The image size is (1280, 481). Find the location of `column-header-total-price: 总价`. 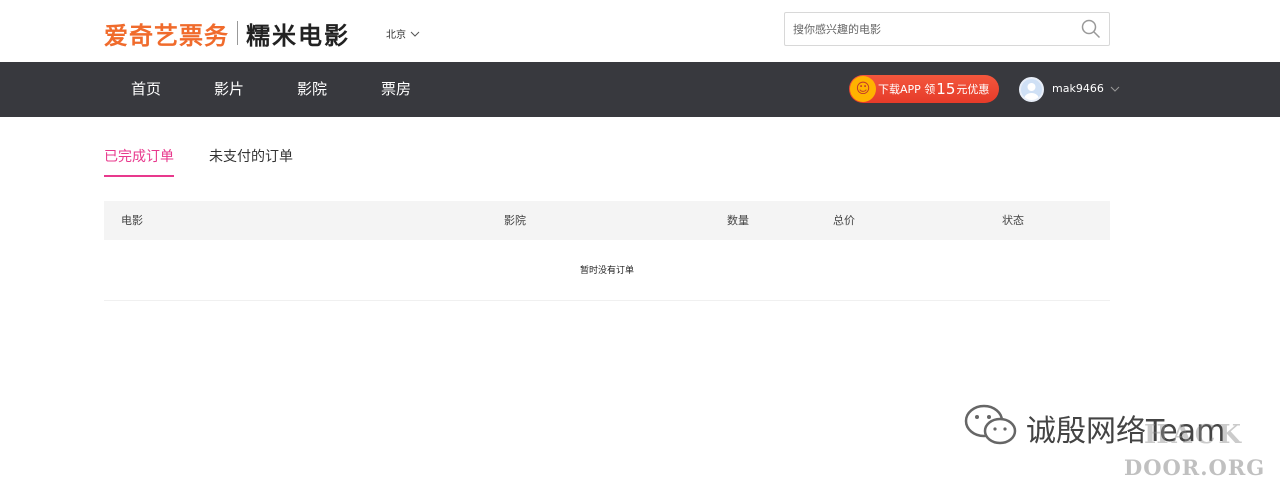

column-header-total-price: 总价 is located at coordinates (844, 220).